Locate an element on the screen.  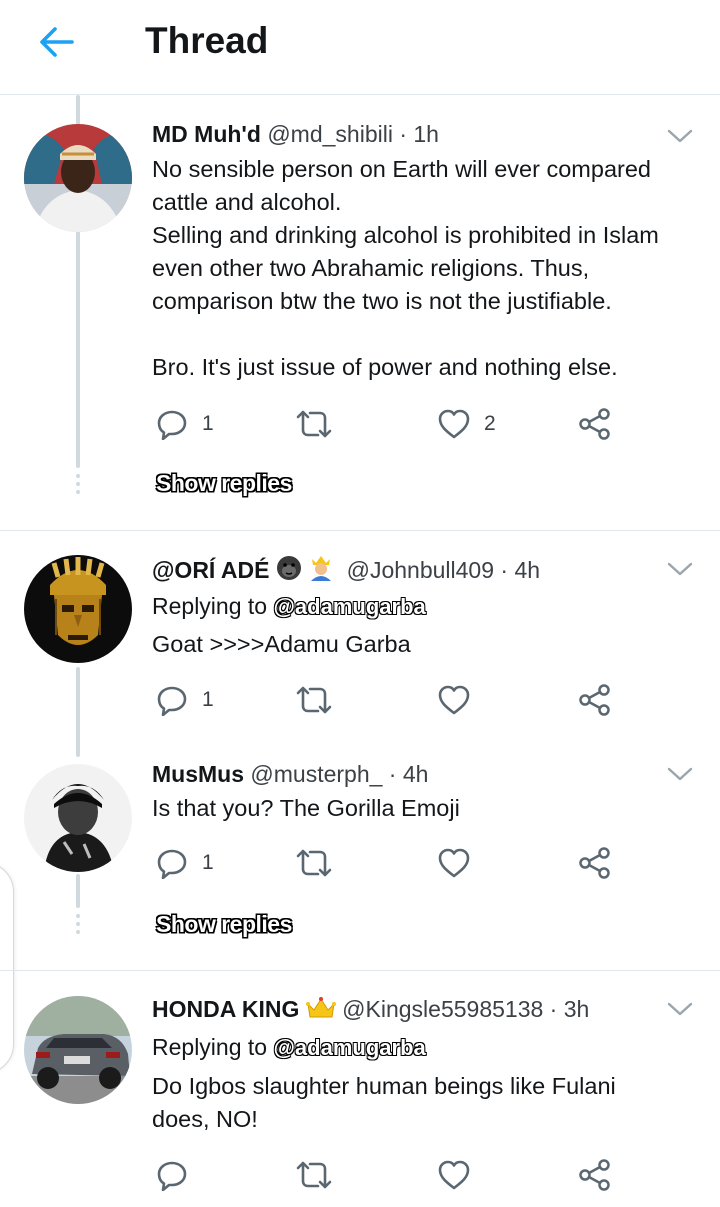
reply-button is located at coordinates (172, 1175).